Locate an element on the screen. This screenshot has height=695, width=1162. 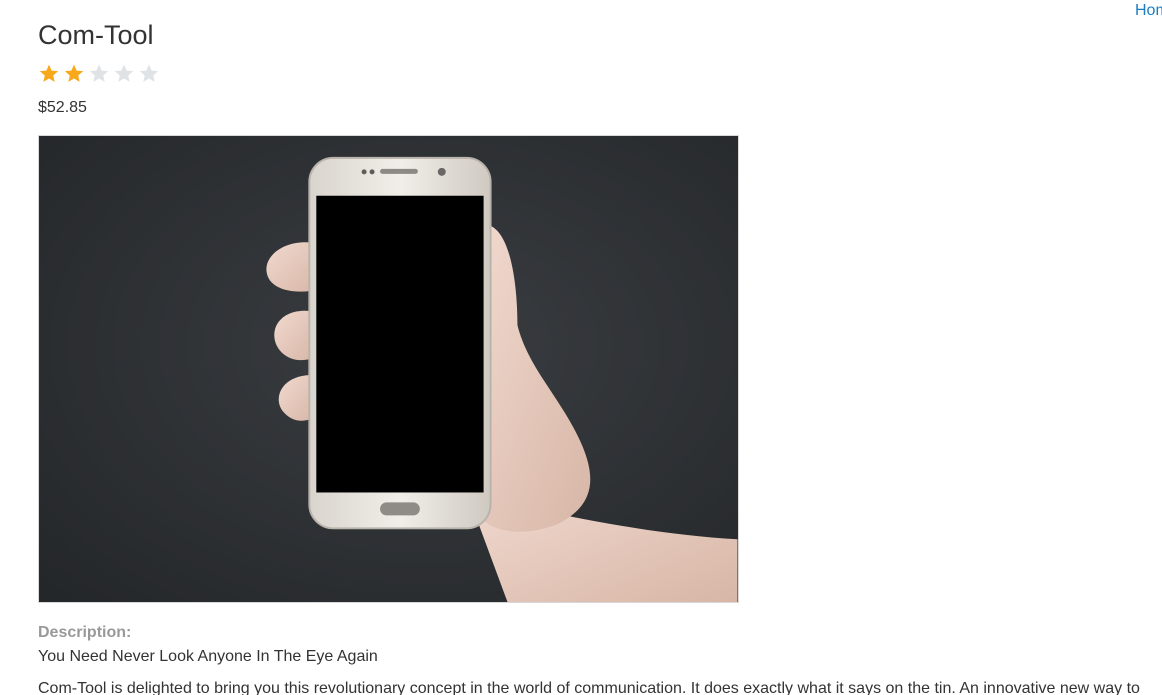
product-price: $52.85 is located at coordinates (62, 107).